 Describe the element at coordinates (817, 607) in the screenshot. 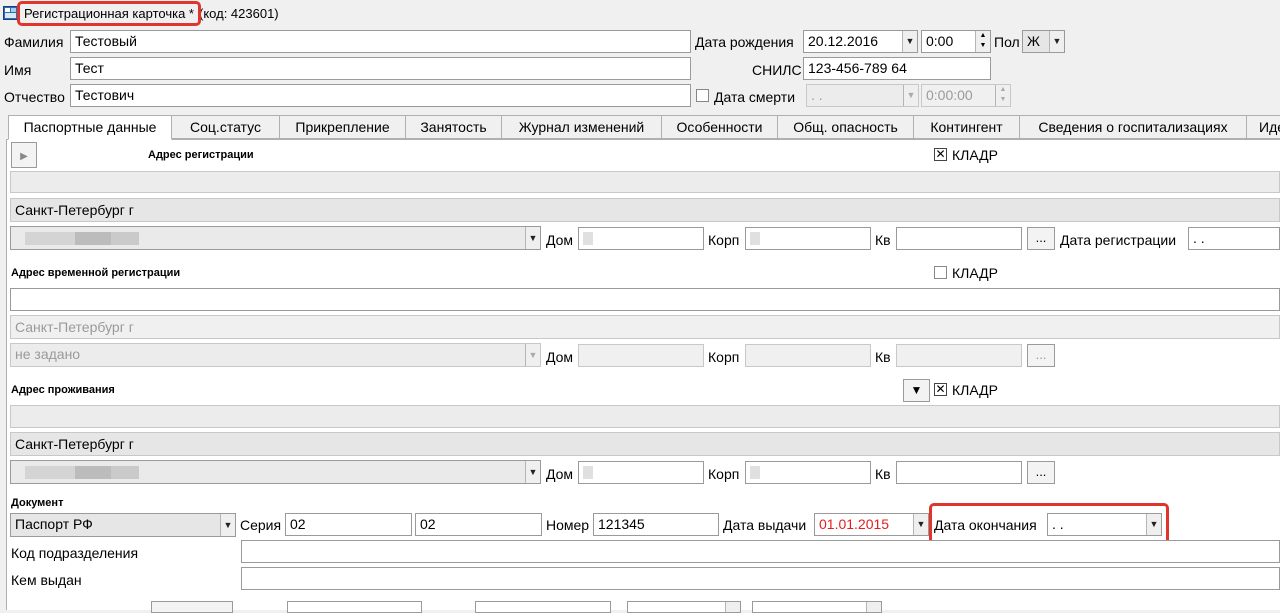

I see `partial-select` at that location.